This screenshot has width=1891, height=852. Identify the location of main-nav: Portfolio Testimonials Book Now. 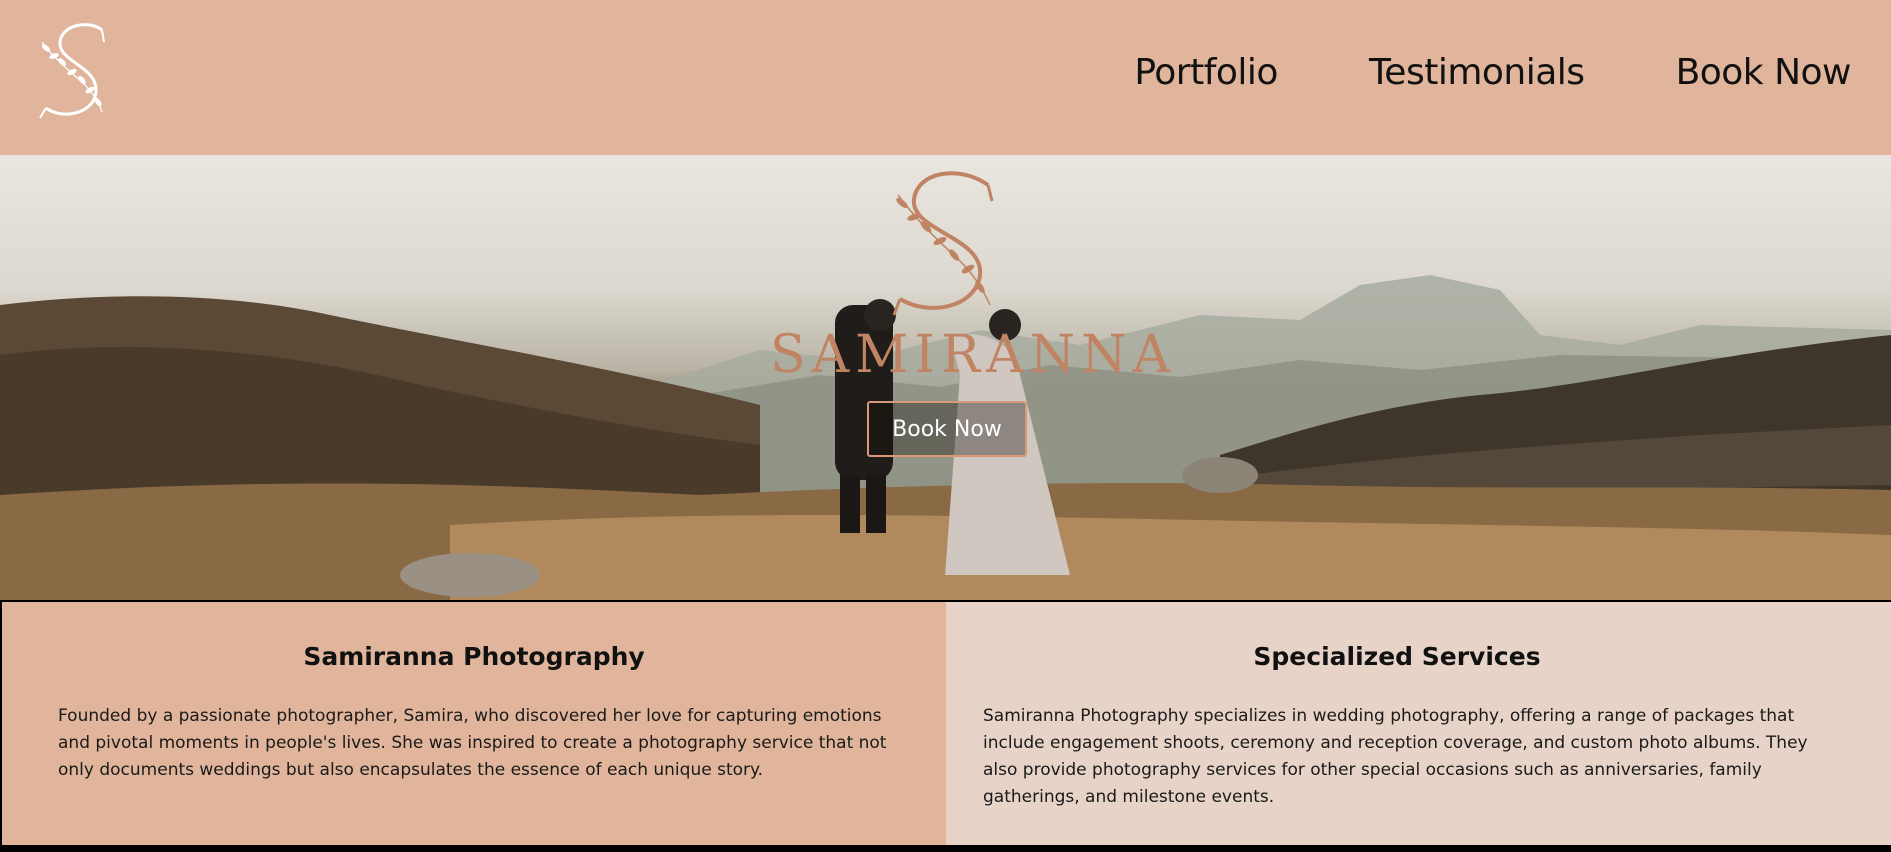
(1492, 72).